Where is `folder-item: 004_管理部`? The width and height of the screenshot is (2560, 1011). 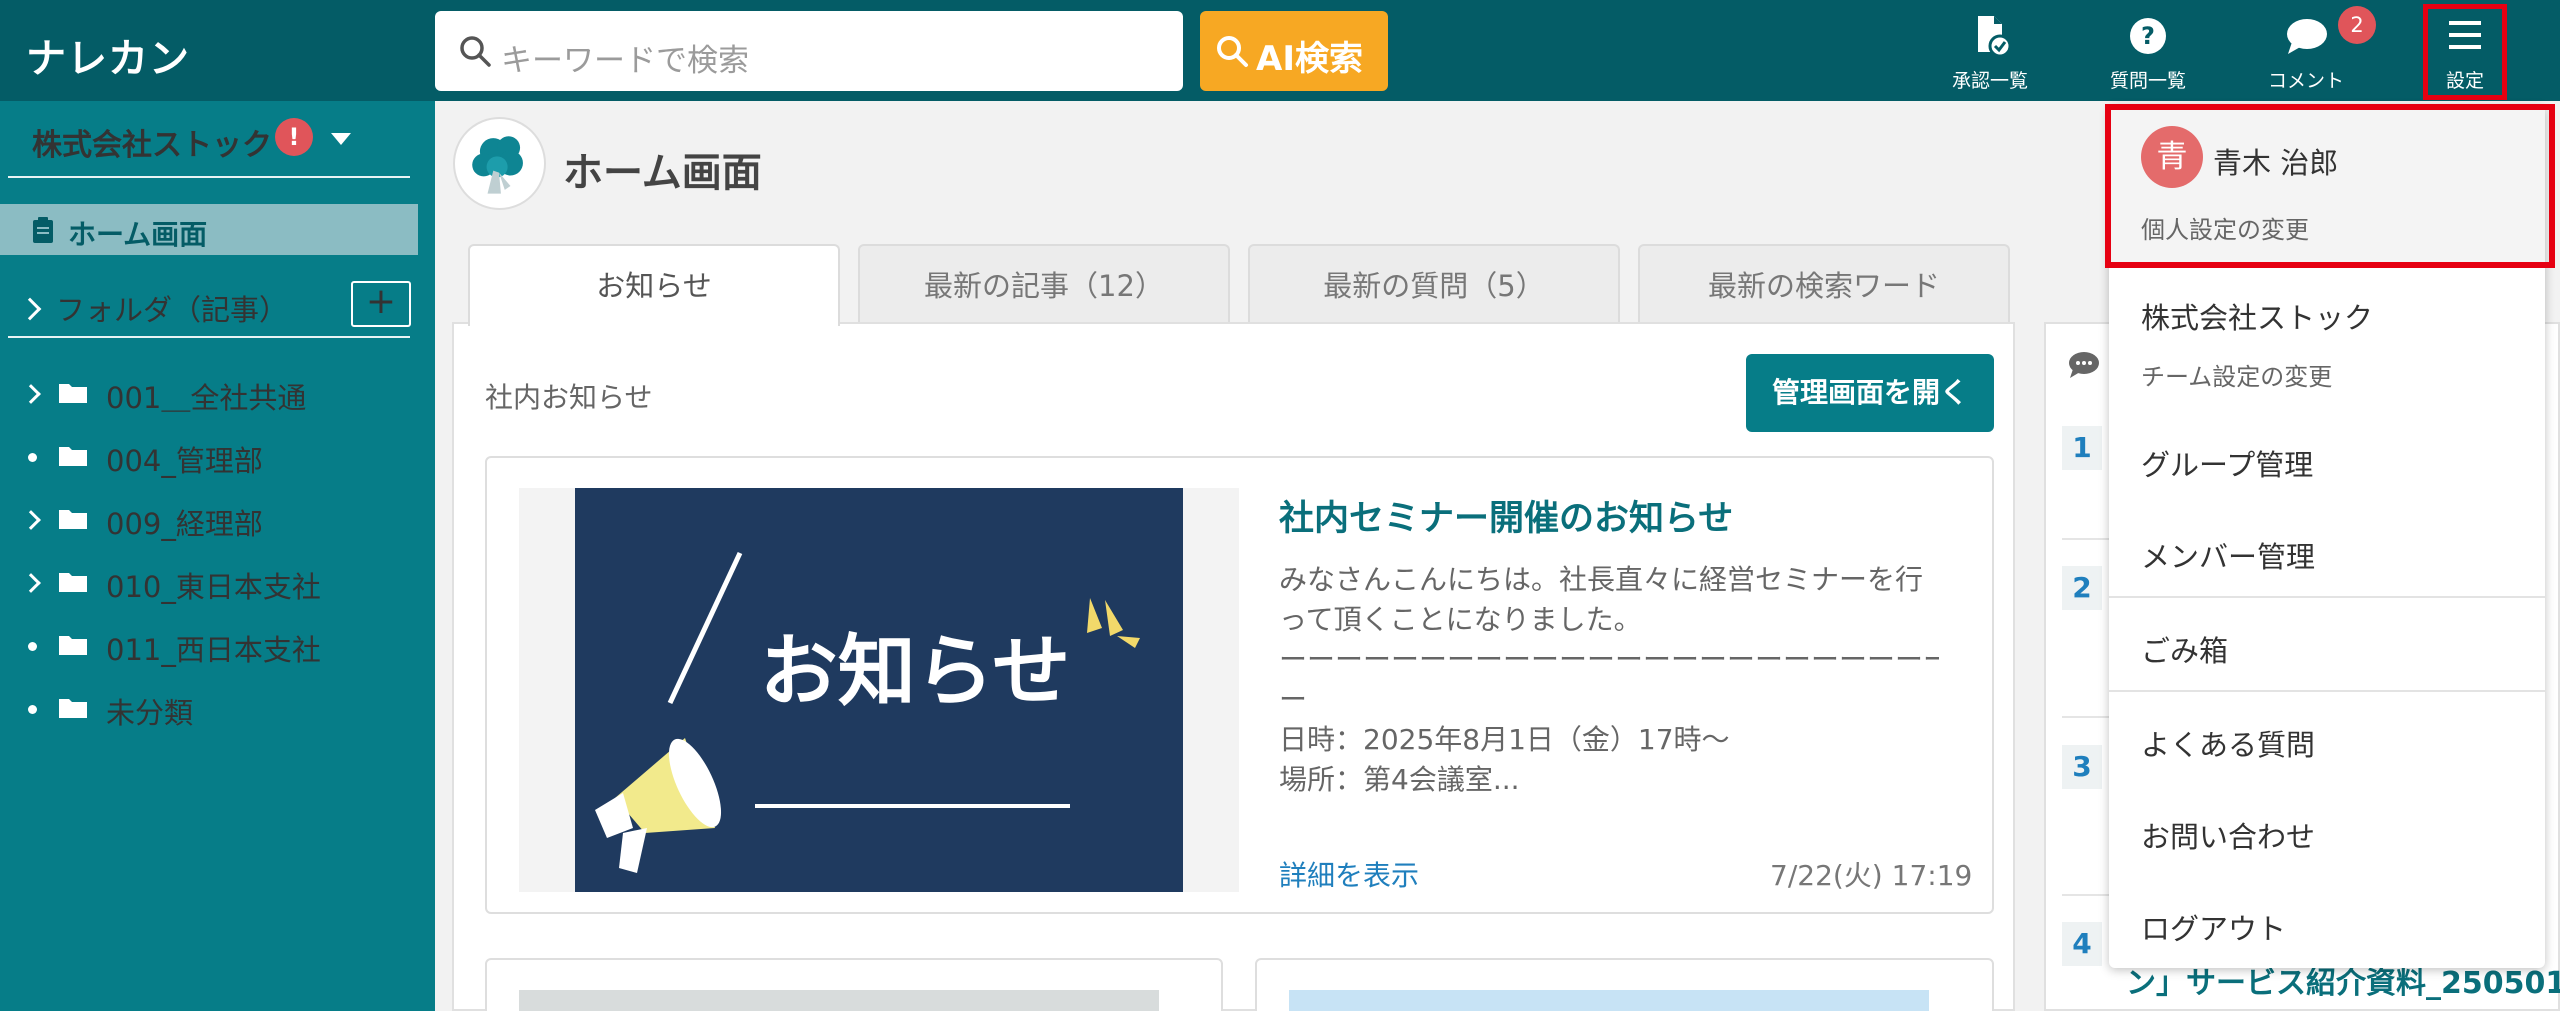 folder-item: 004_管理部 is located at coordinates (217, 458).